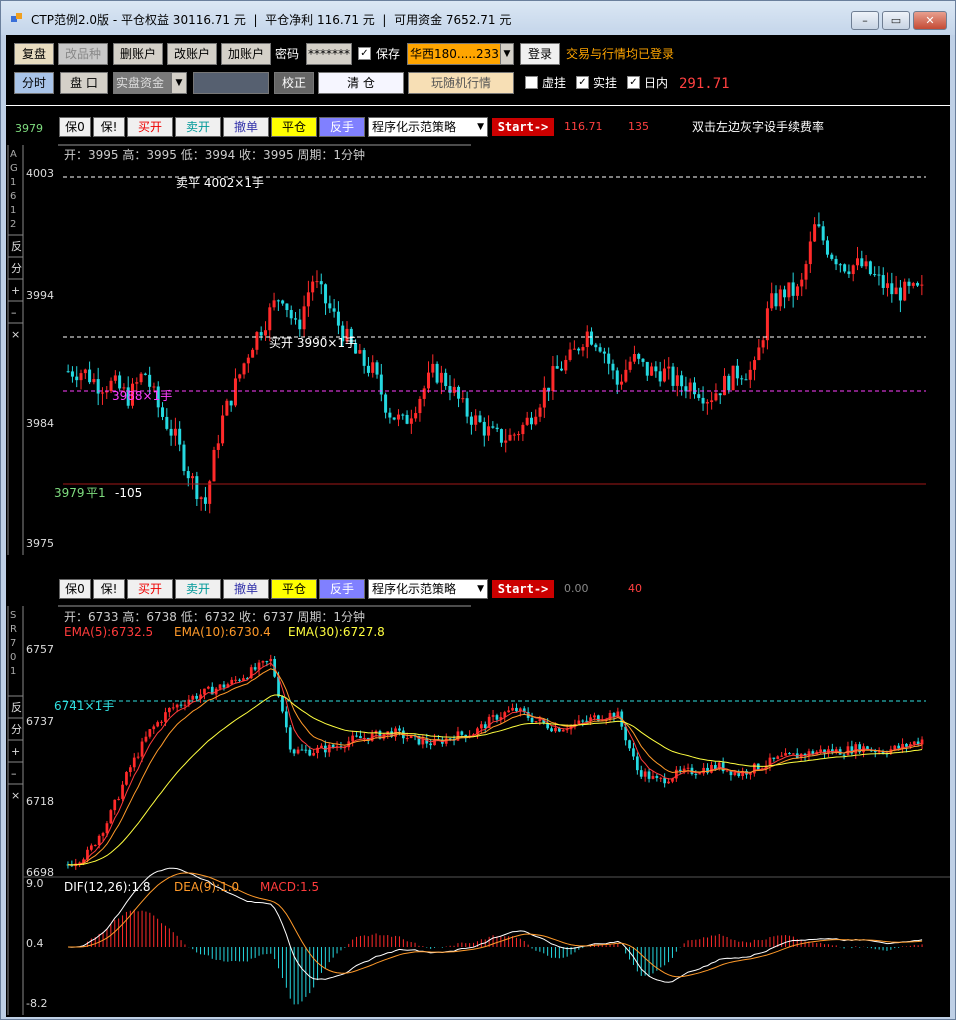 Image resolution: width=956 pixels, height=1020 pixels. I want to click on chart2-side-buttons: 反分 + – ×, so click(15, 748).